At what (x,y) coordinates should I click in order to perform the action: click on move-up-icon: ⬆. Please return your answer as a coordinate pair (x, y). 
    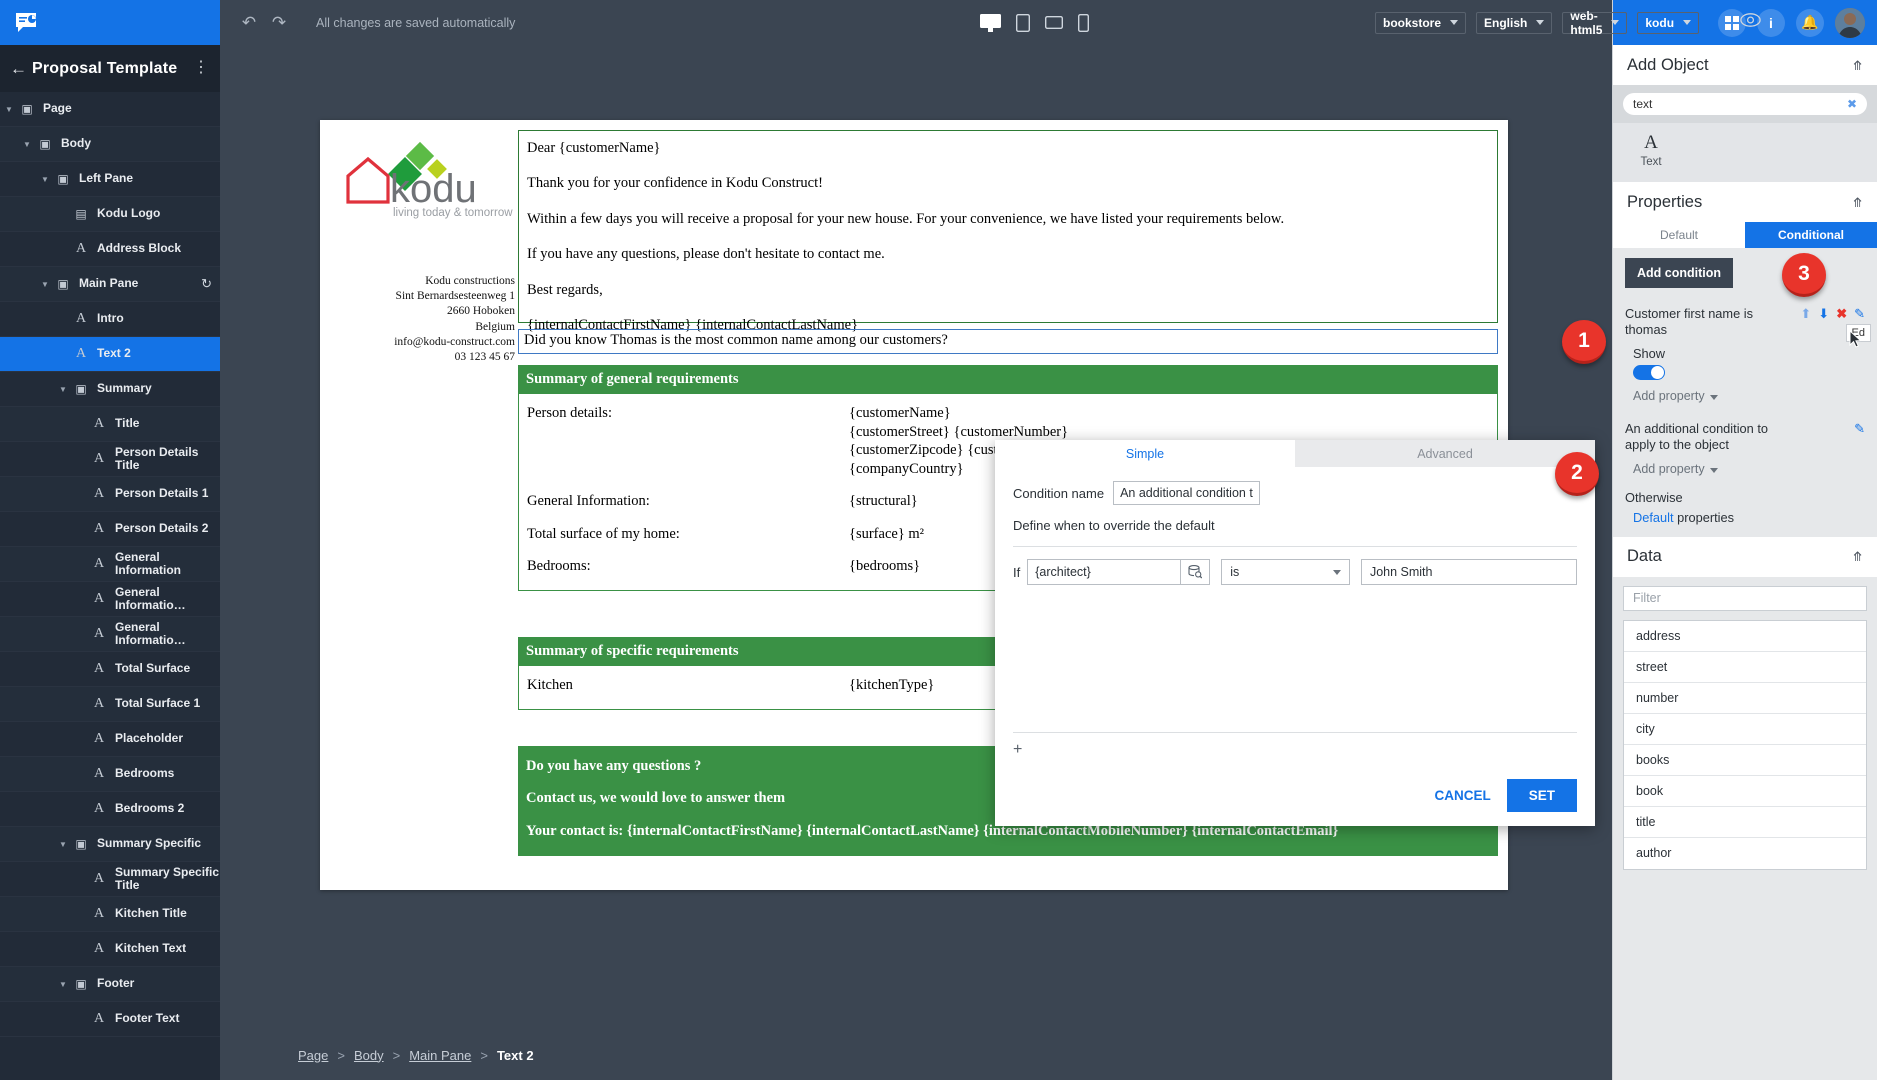
    Looking at the image, I should click on (1805, 314).